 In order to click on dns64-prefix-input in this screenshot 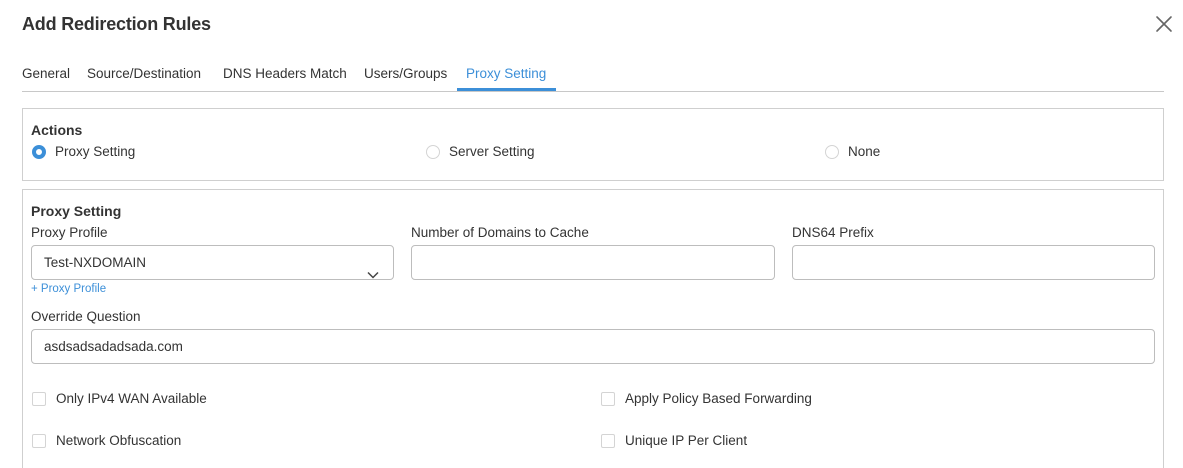, I will do `click(973, 262)`.